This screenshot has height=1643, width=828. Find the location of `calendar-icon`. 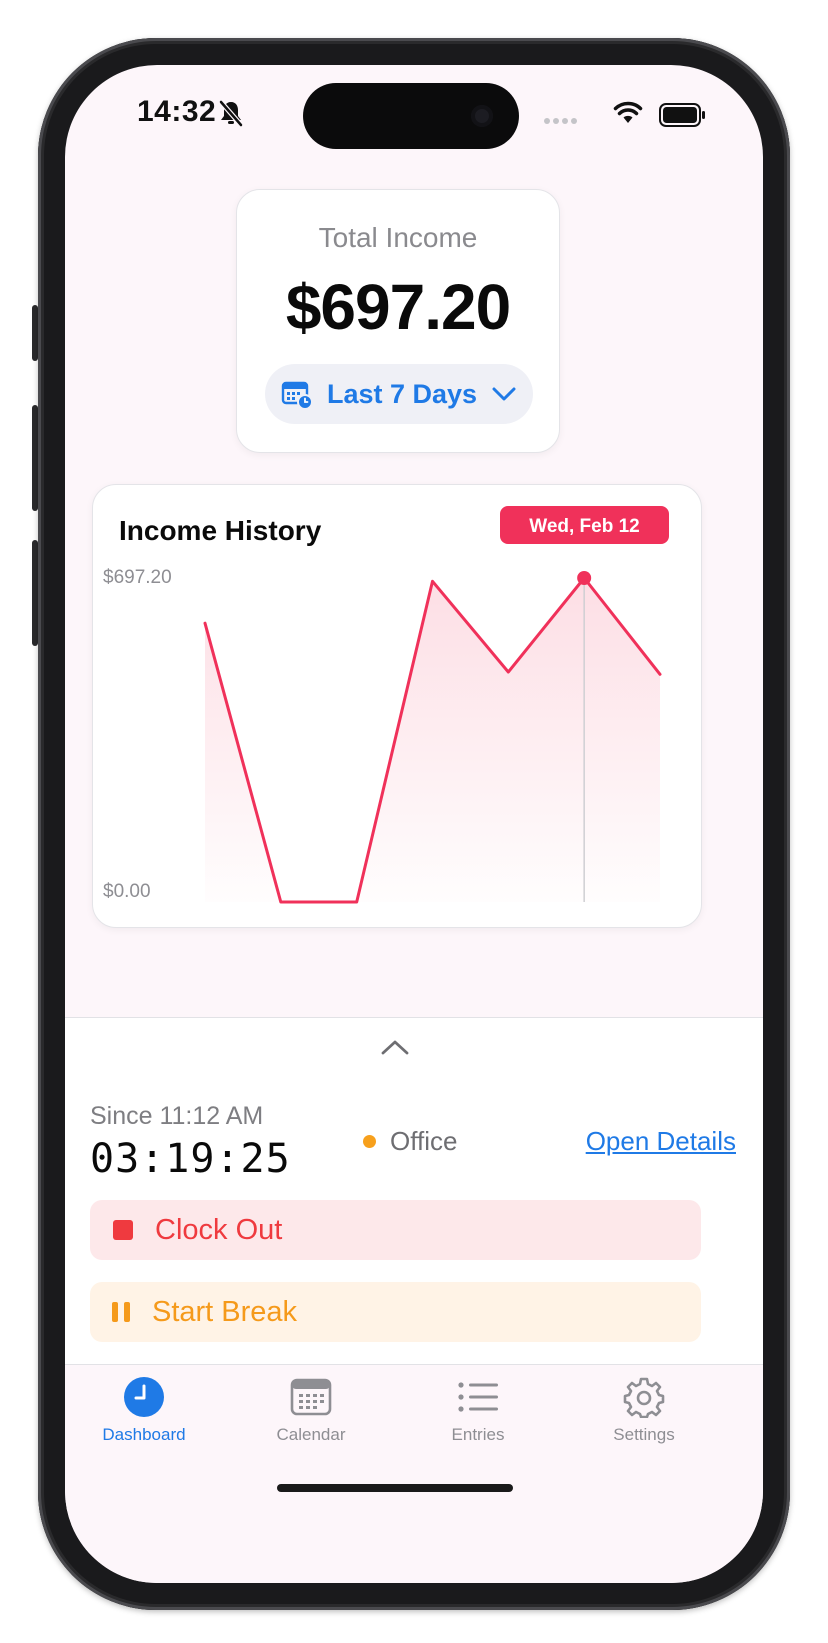

calendar-icon is located at coordinates (311, 1397).